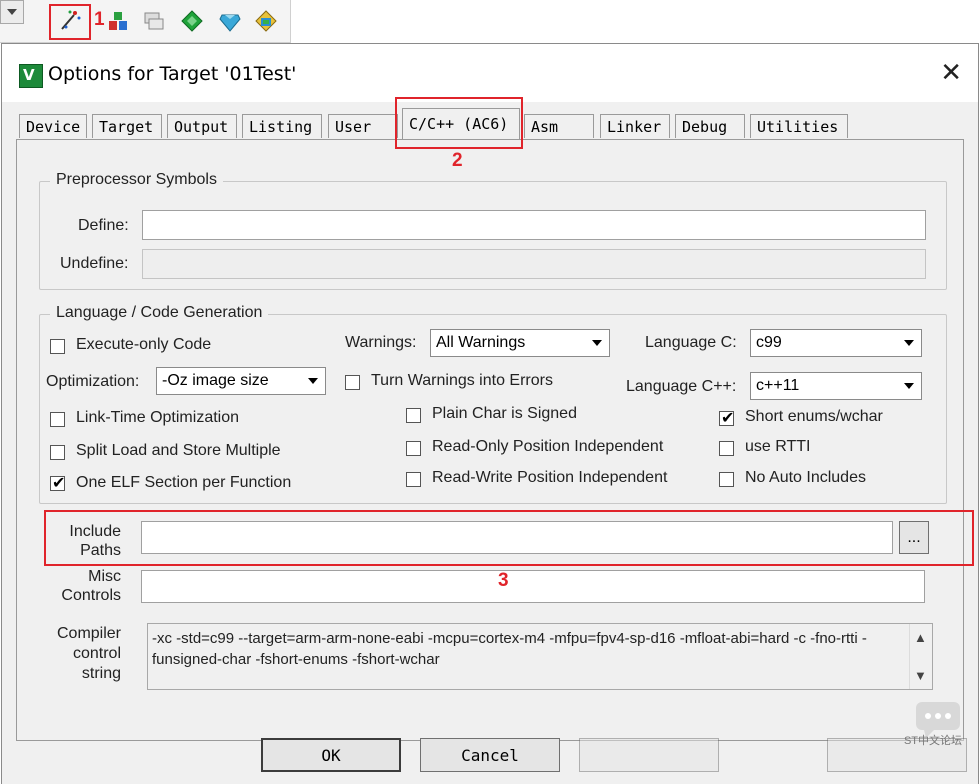  I want to click on define-input, so click(534, 225).